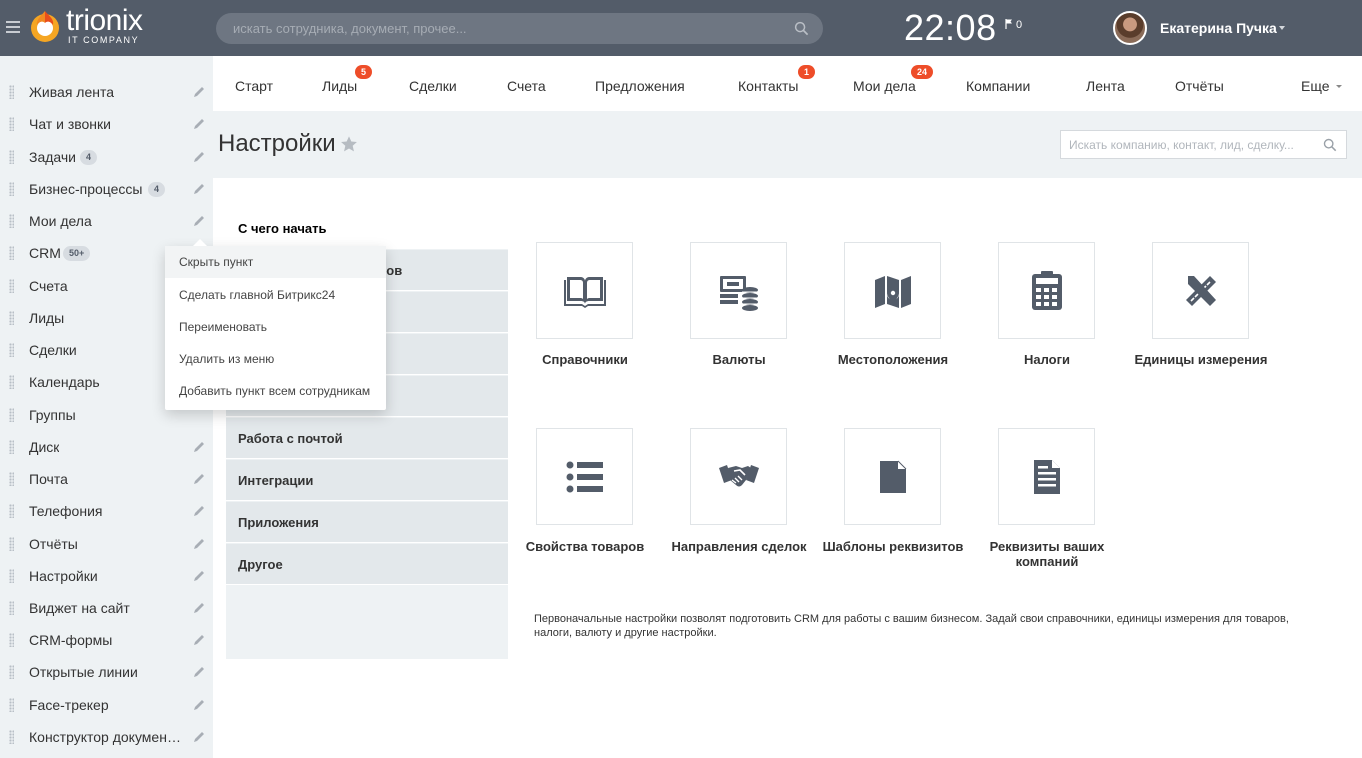 This screenshot has height=758, width=1362. What do you see at coordinates (275, 391) in the screenshot?
I see `menu-item-add-to-all: Добавить пункт всем сотрудникам` at bounding box center [275, 391].